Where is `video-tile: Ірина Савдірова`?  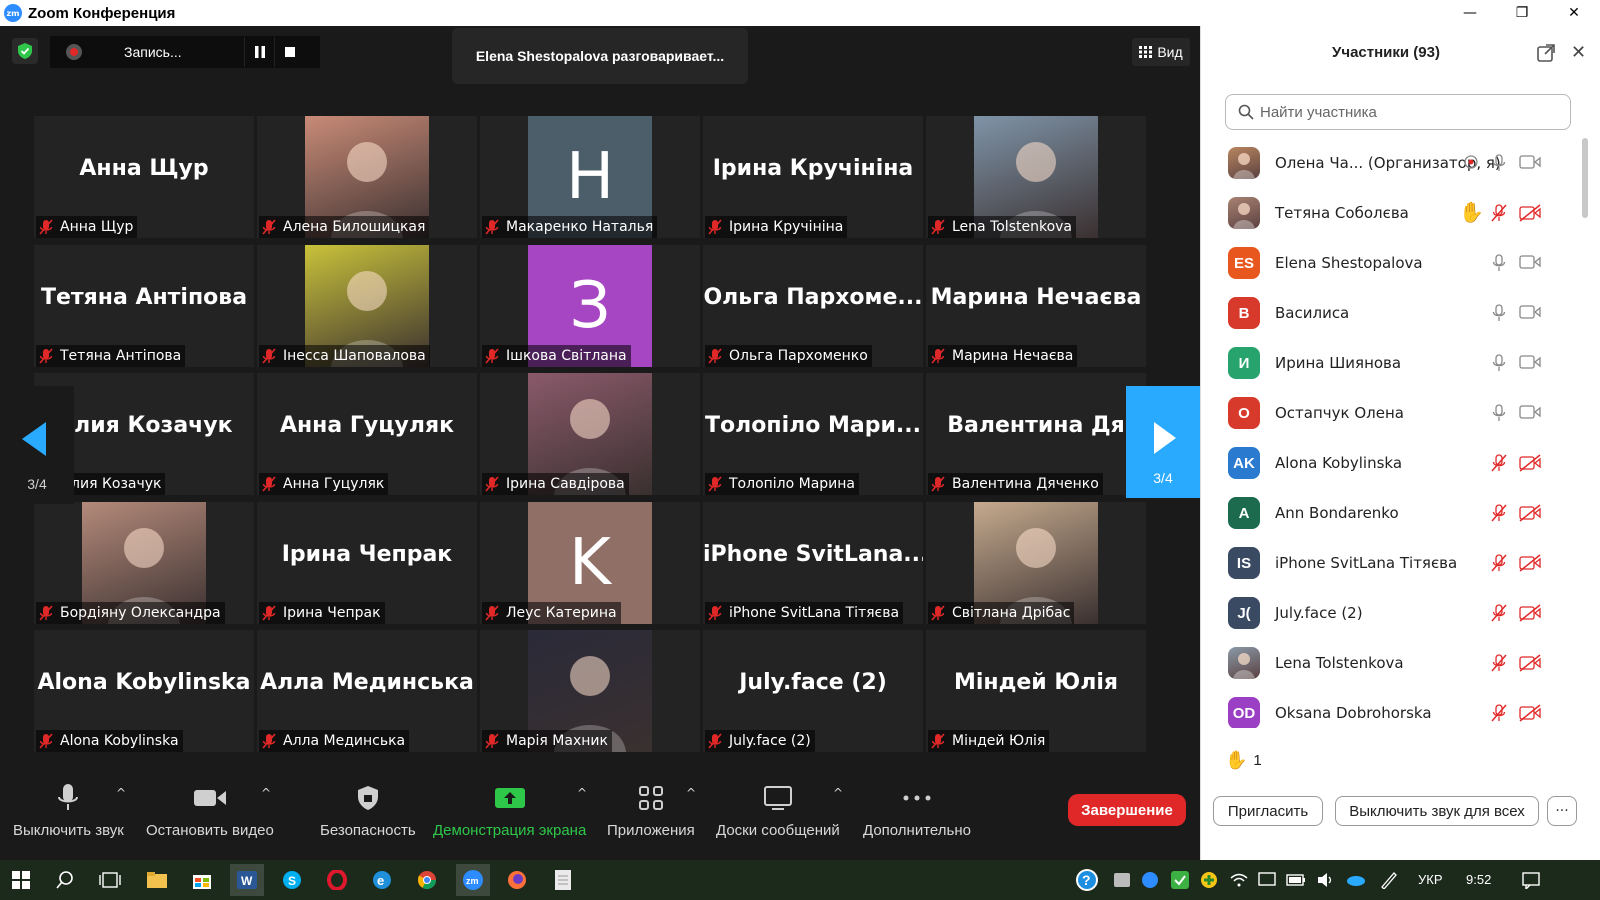 video-tile: Ірина Савдірова is located at coordinates (590, 434).